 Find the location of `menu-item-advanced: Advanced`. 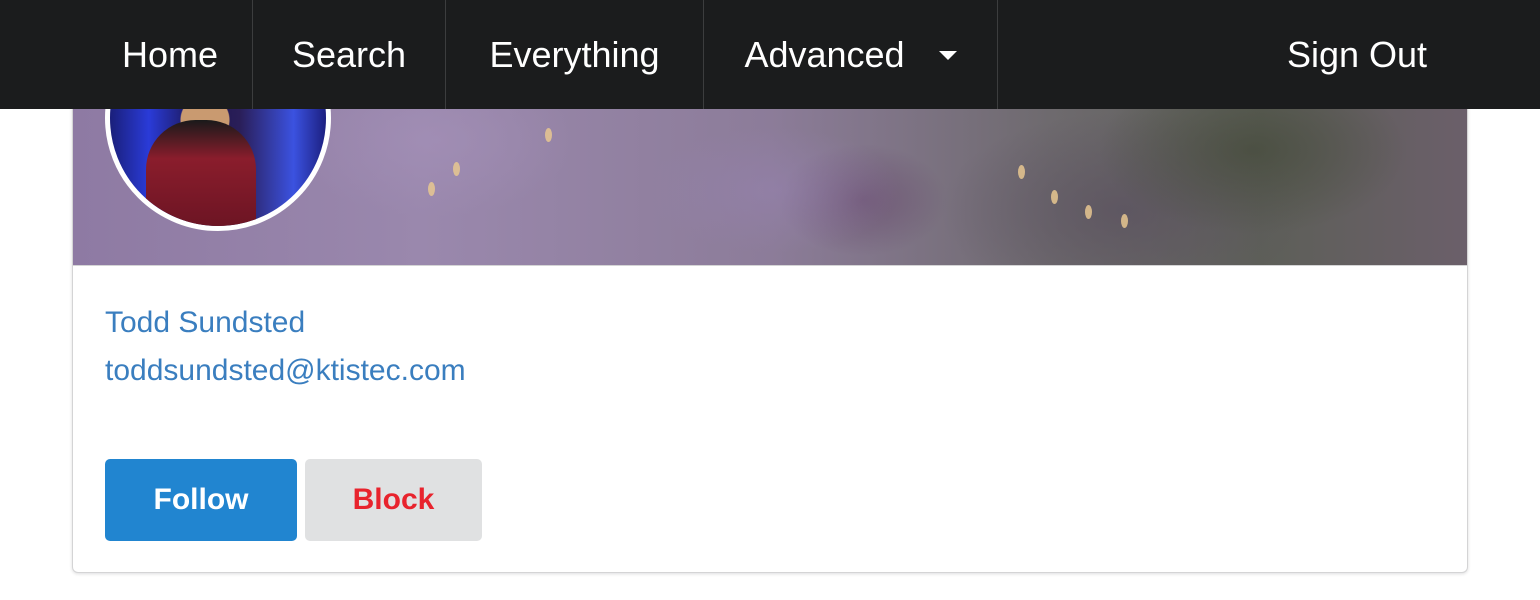

menu-item-advanced: Advanced is located at coordinates (850, 54).